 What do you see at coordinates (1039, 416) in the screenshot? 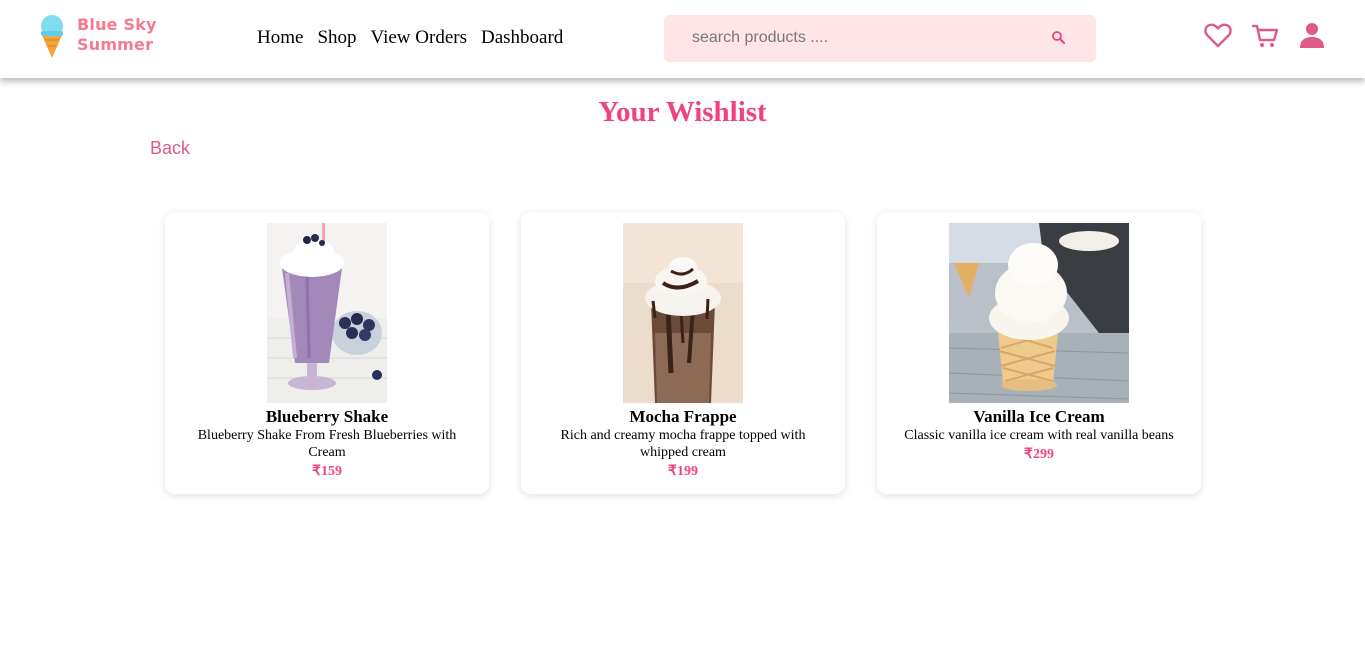
I see `product-name: Vanilla Ice Cream` at bounding box center [1039, 416].